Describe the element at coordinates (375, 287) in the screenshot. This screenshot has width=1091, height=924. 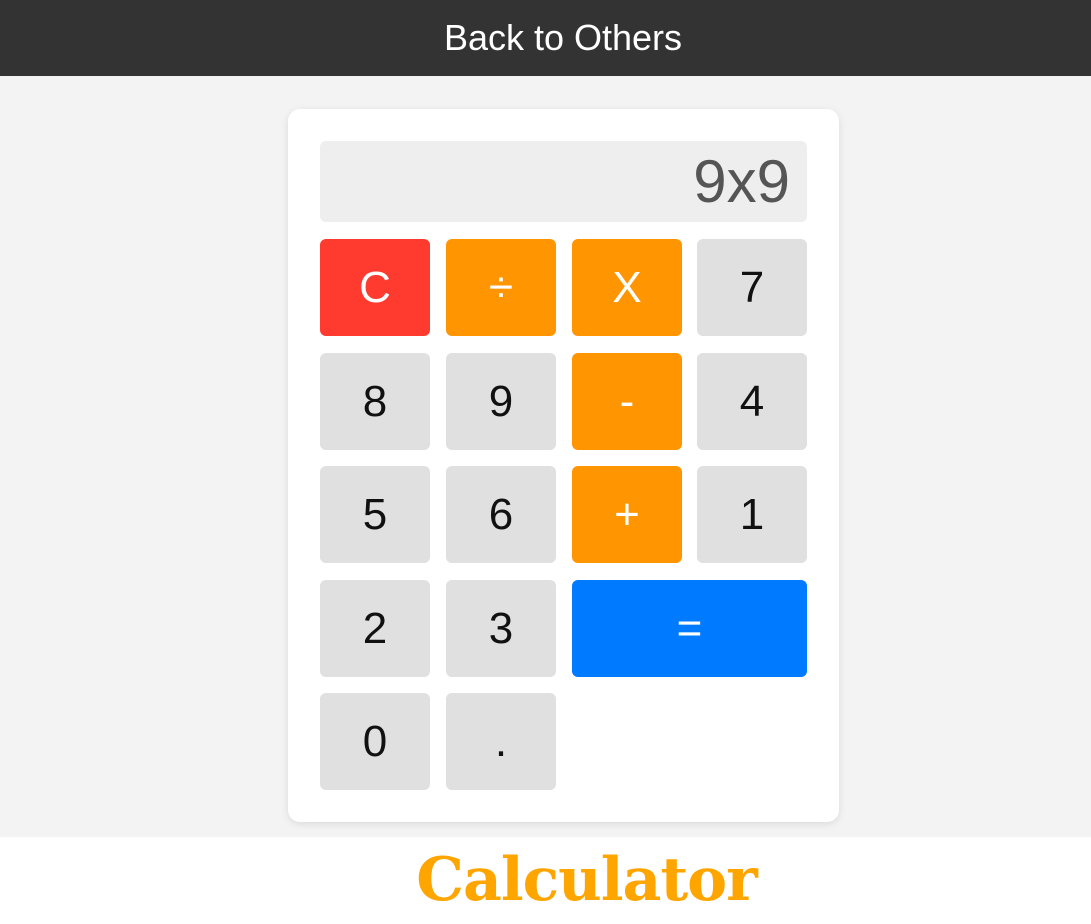
I see `clear-button: C` at that location.